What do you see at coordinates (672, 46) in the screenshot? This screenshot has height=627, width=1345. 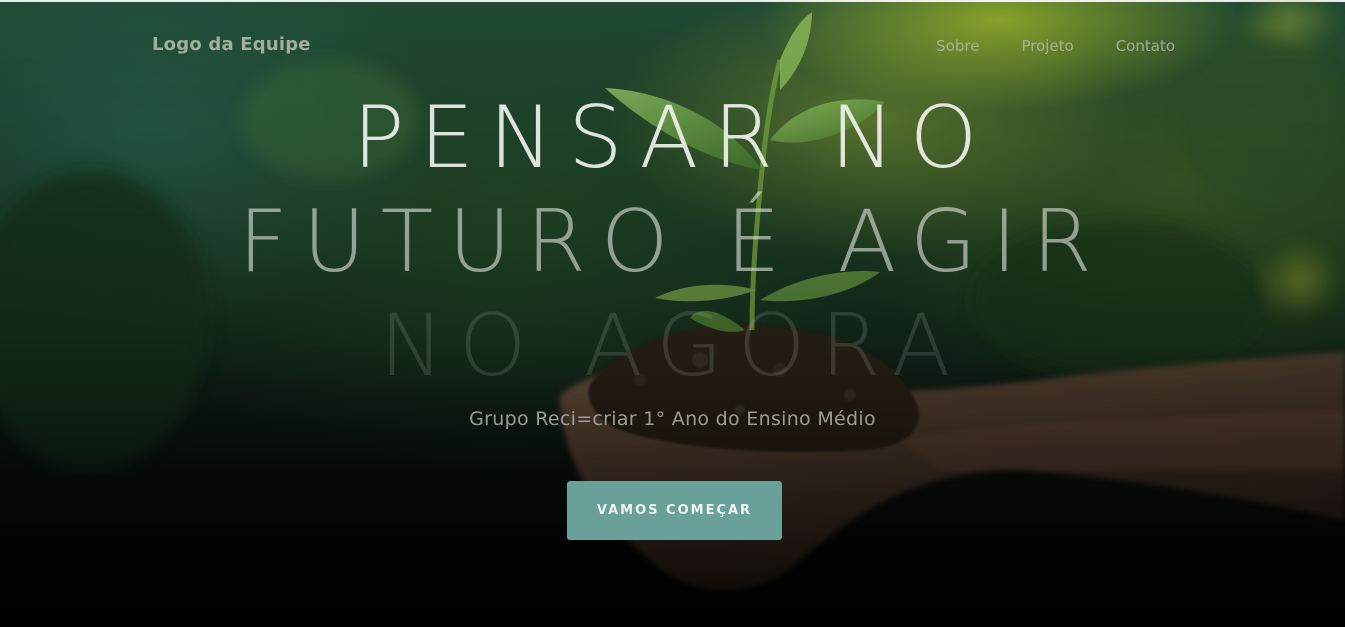 I see `navbar: Logo da Equipe Sobre Projeto Contato` at bounding box center [672, 46].